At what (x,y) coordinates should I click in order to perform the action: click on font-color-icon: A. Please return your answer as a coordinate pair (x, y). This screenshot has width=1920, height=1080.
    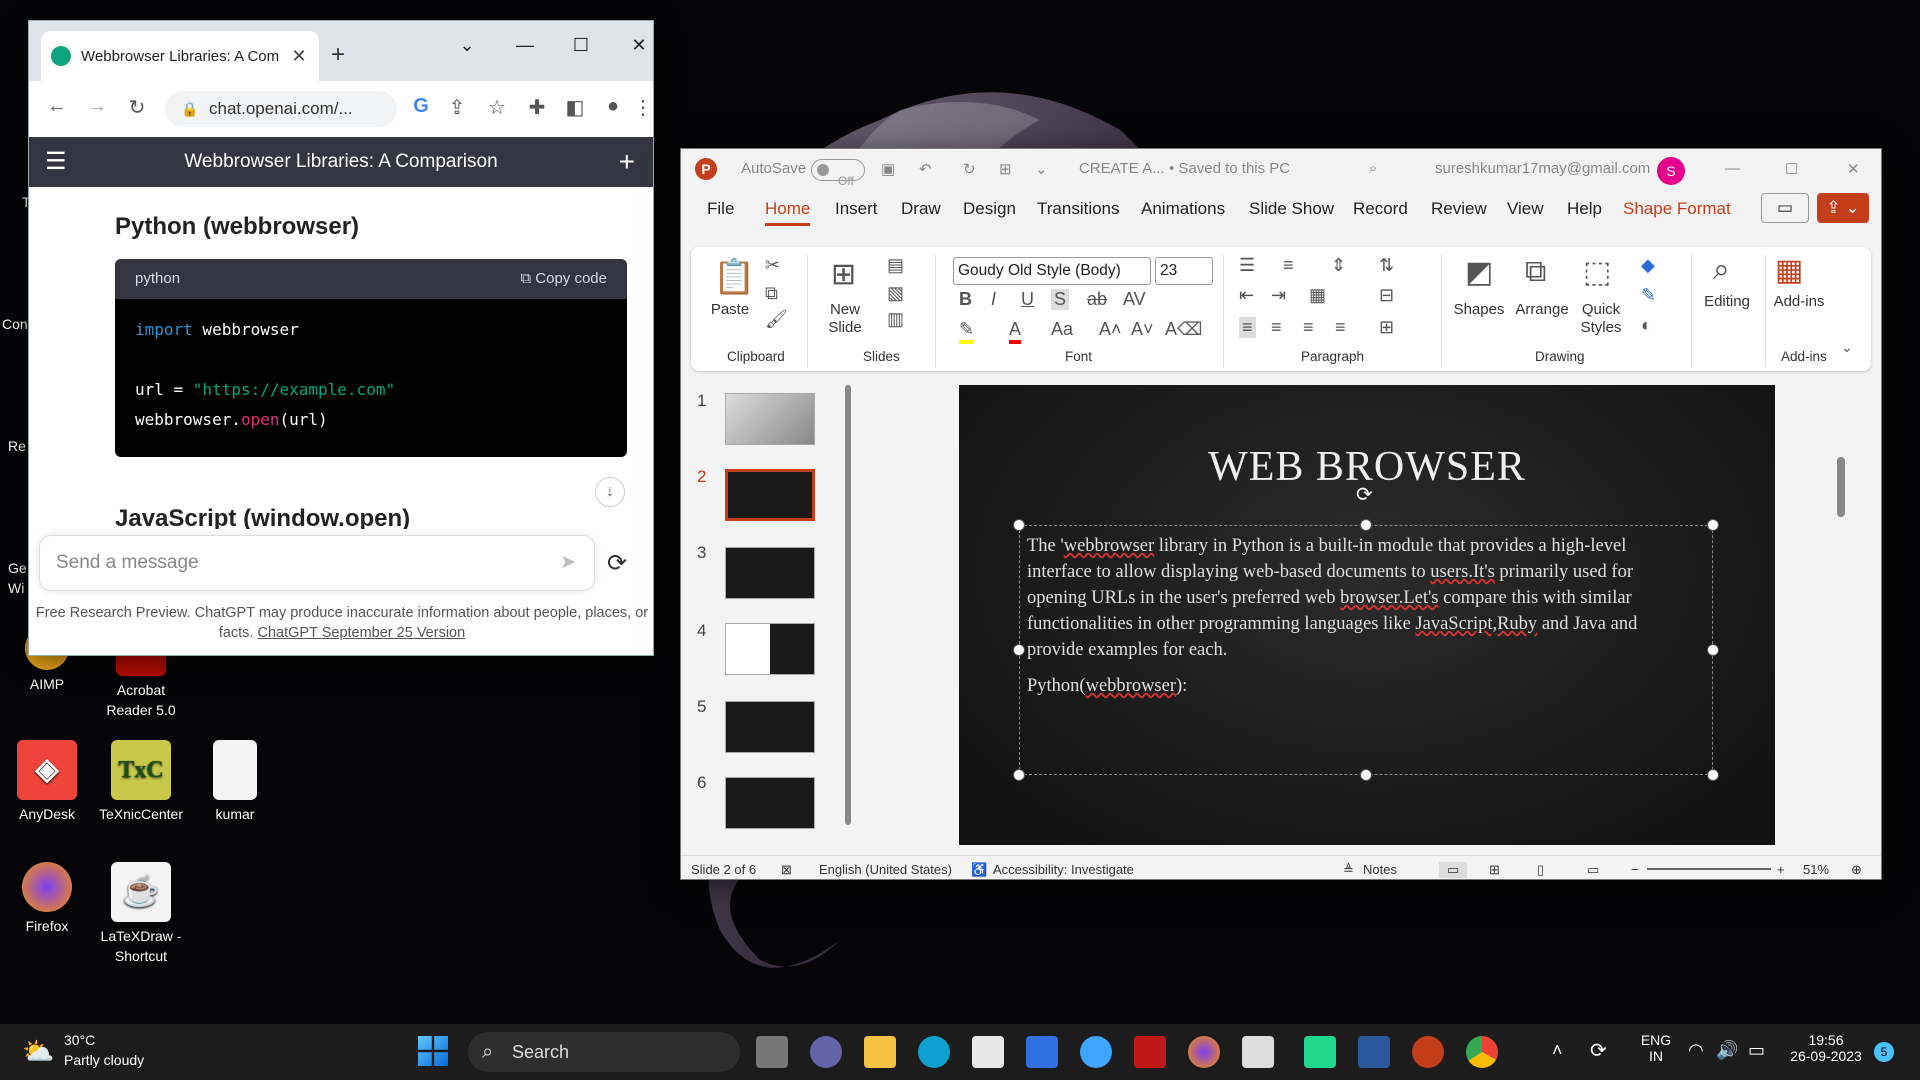
    Looking at the image, I should click on (1015, 331).